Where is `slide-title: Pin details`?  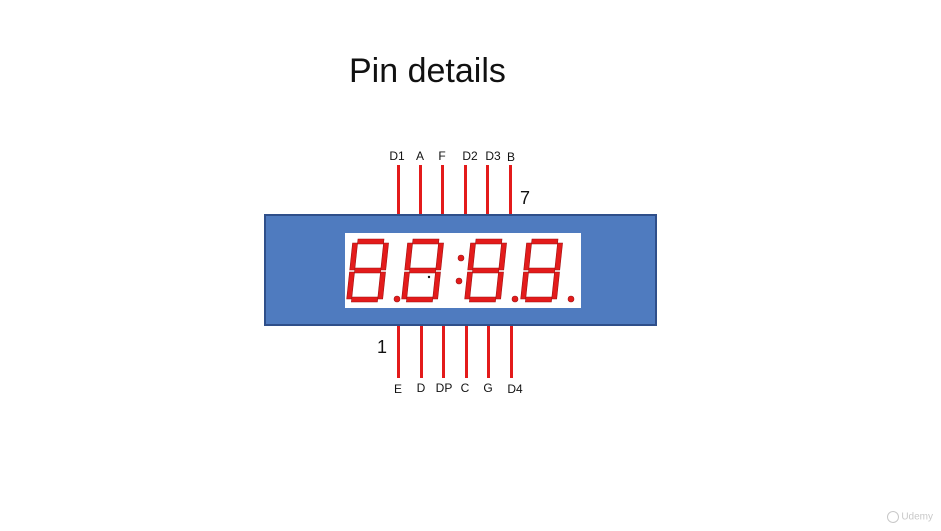
slide-title: Pin details is located at coordinates (427, 71).